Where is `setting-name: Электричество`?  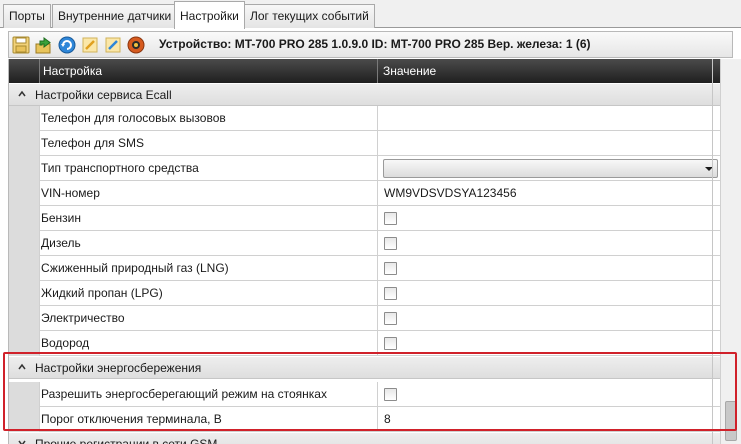
setting-name: Электричество is located at coordinates (208, 318).